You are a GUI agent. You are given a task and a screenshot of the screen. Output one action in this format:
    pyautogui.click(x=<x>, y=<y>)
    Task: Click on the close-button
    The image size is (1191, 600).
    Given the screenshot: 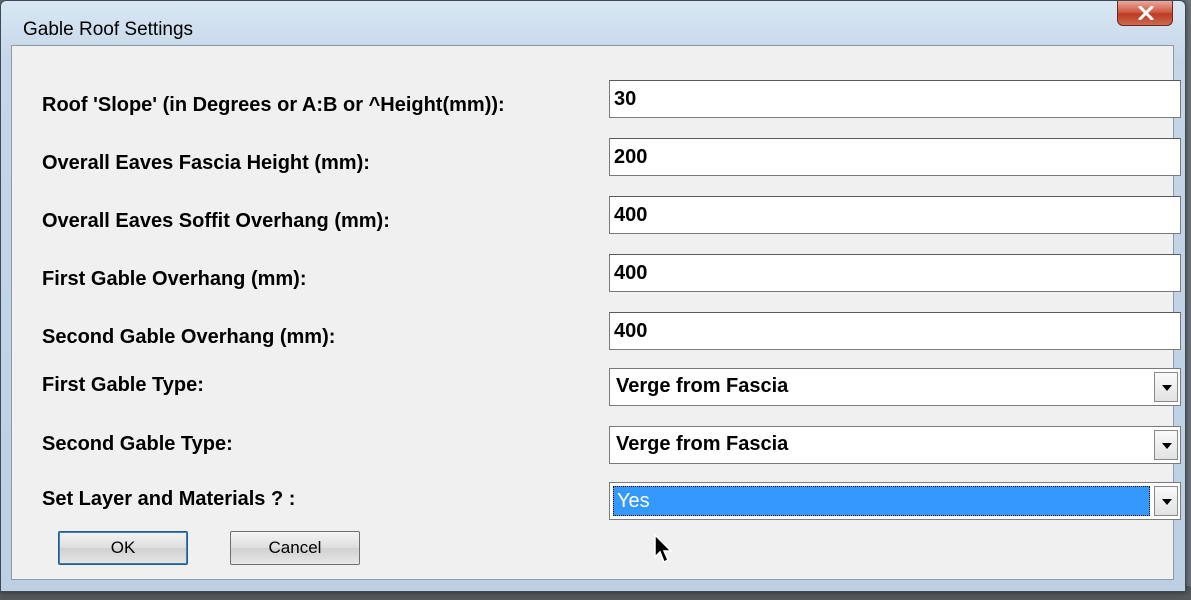 What is the action you would take?
    pyautogui.click(x=1145, y=13)
    